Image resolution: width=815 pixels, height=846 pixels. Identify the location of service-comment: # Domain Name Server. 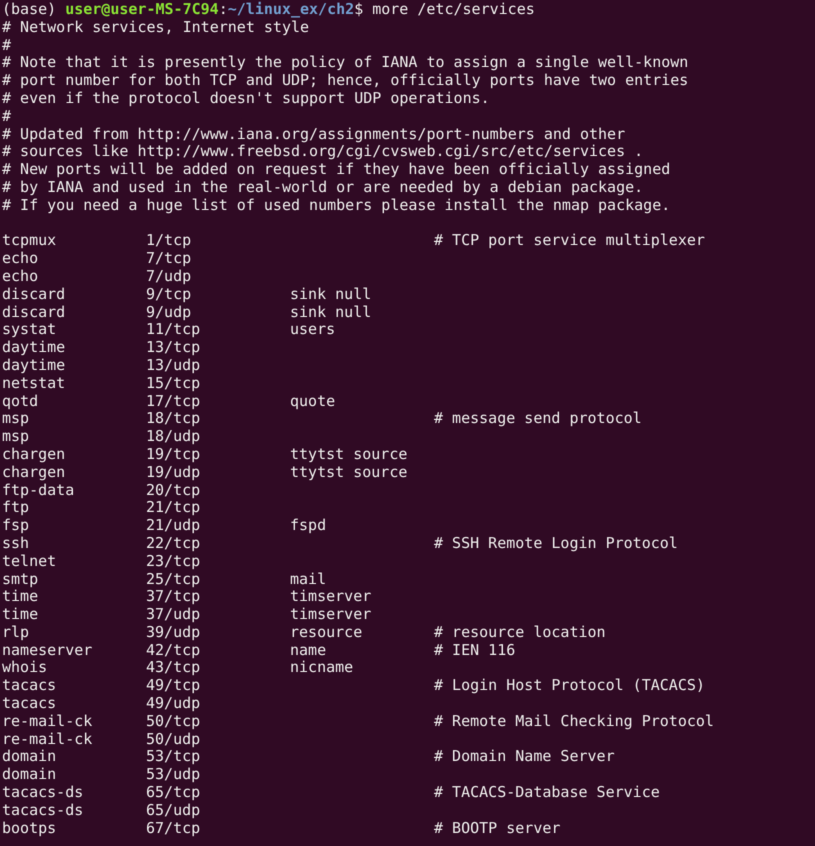
(524, 757).